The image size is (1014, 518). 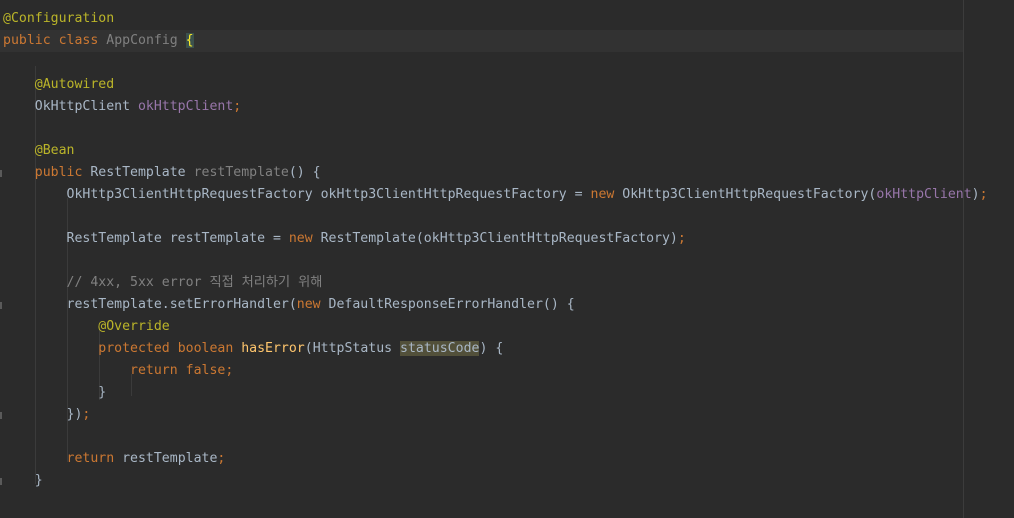 What do you see at coordinates (447, 304) in the screenshot?
I see `code-token: DefaultResponseErrorHandler() {` at bounding box center [447, 304].